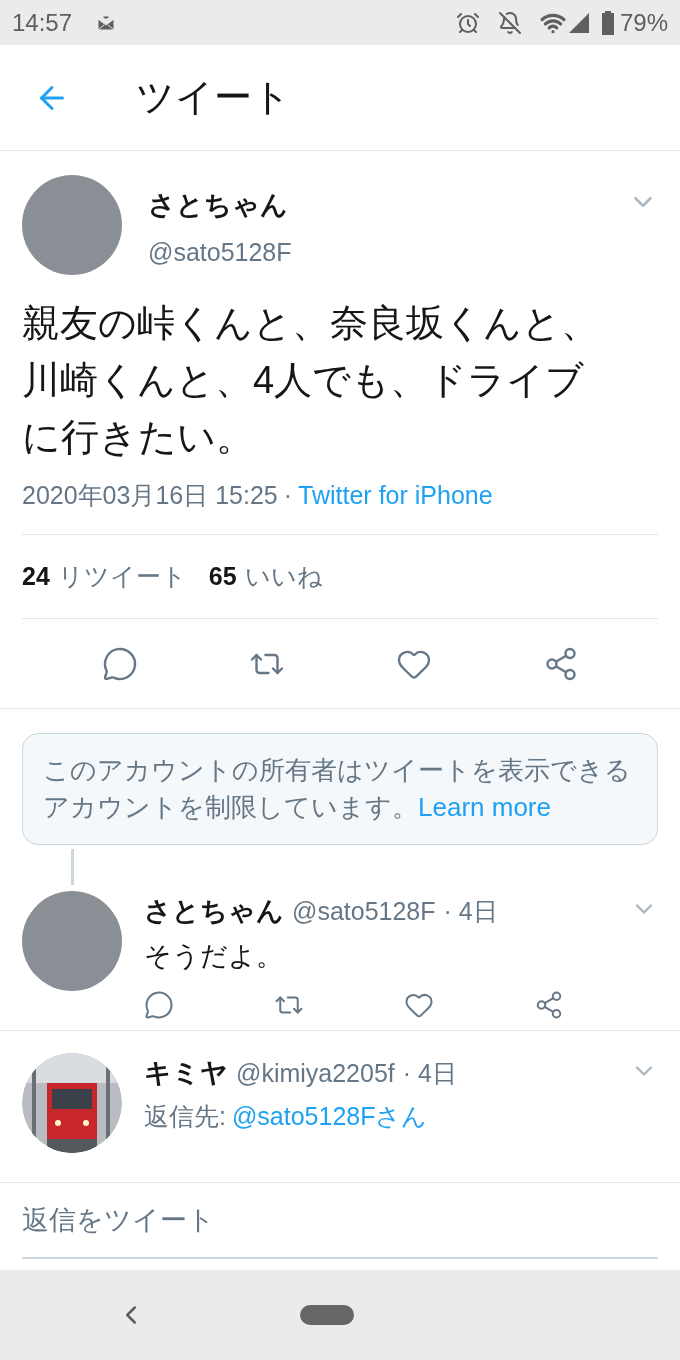  What do you see at coordinates (214, 956) in the screenshot?
I see `reply-text: そうだよ。` at bounding box center [214, 956].